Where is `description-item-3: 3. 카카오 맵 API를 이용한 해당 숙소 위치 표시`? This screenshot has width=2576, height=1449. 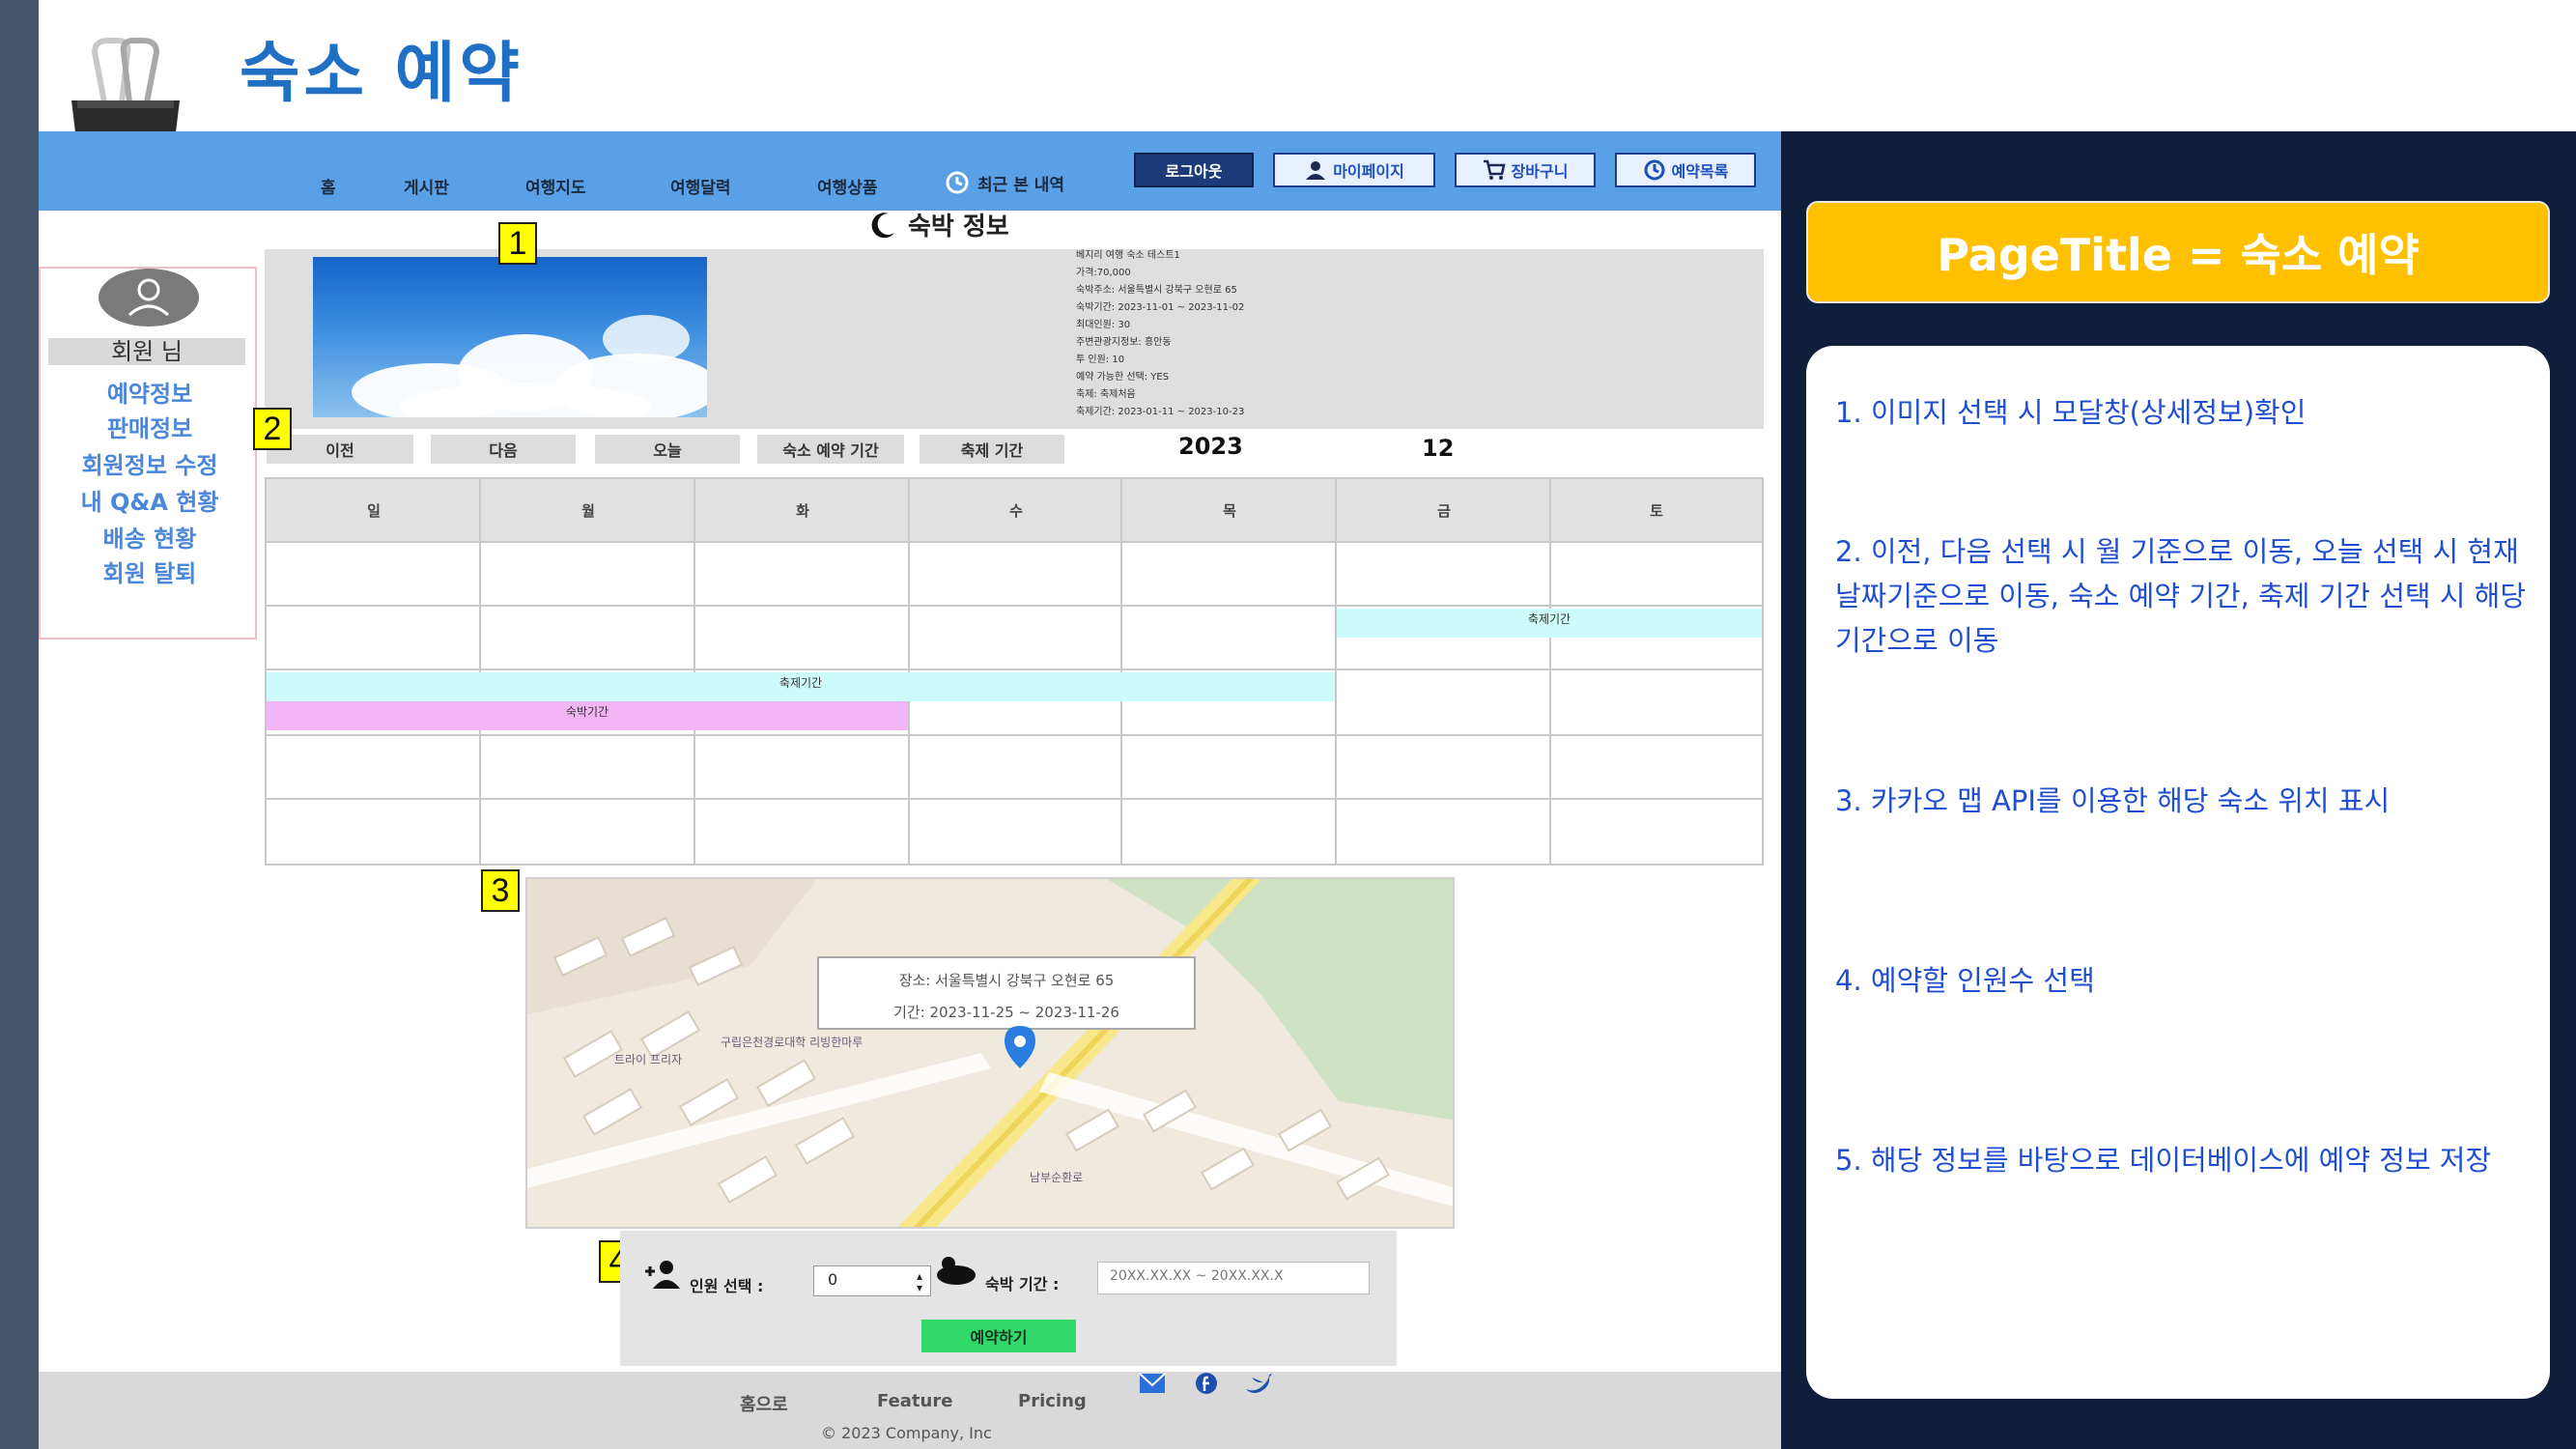 description-item-3: 3. 카카오 맵 API를 이용한 해당 숙소 위치 표시 is located at coordinates (2113, 800).